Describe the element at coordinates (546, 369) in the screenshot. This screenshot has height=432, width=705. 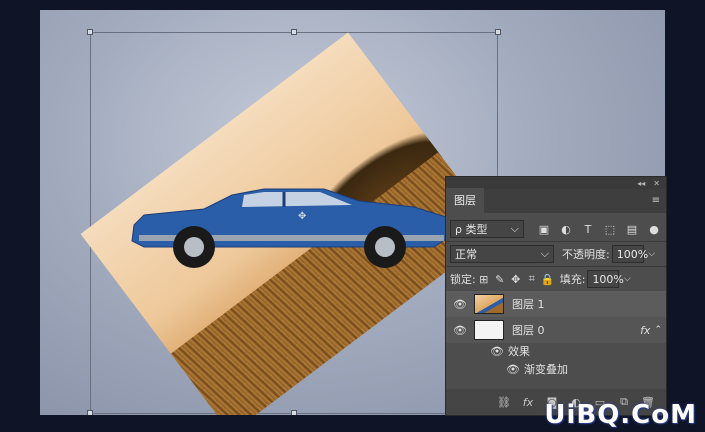
I see `effect-item-label: 渐变叠加` at that location.